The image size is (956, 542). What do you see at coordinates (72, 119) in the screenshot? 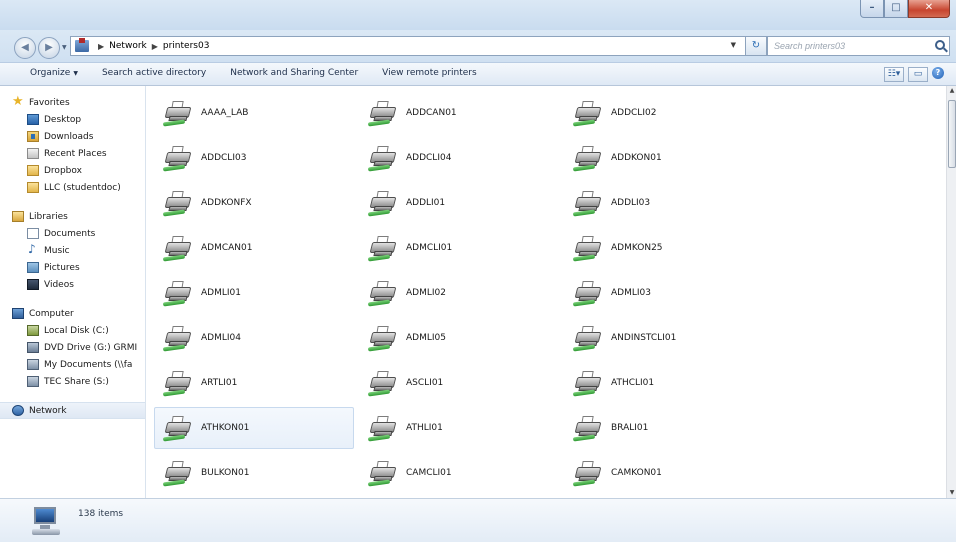
I see `nav-desktop: Desktop` at bounding box center [72, 119].